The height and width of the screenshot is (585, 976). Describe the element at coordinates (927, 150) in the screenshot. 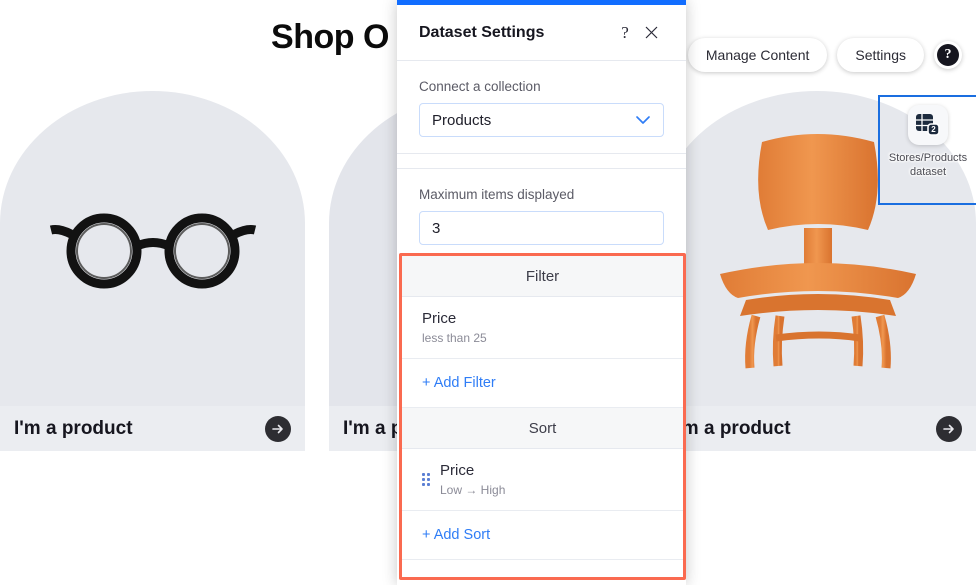

I see `dataset-badge: 2 Stores/Products dataset` at that location.